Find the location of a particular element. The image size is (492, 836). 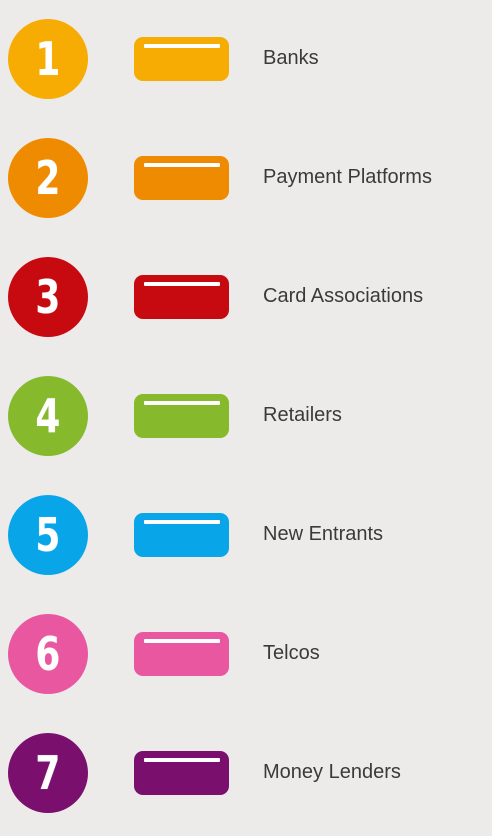

list-item: 7 Money Lenders is located at coordinates (246, 776).